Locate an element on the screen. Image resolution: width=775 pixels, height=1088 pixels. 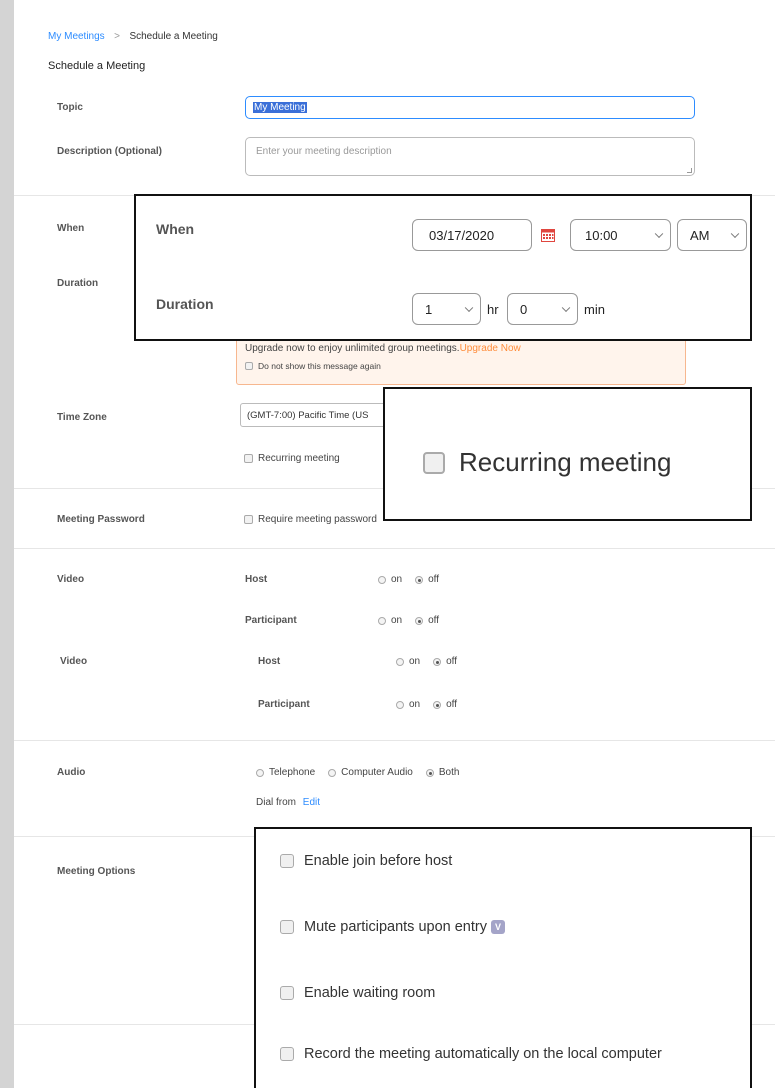
callout-when-label: When is located at coordinates (175, 229).